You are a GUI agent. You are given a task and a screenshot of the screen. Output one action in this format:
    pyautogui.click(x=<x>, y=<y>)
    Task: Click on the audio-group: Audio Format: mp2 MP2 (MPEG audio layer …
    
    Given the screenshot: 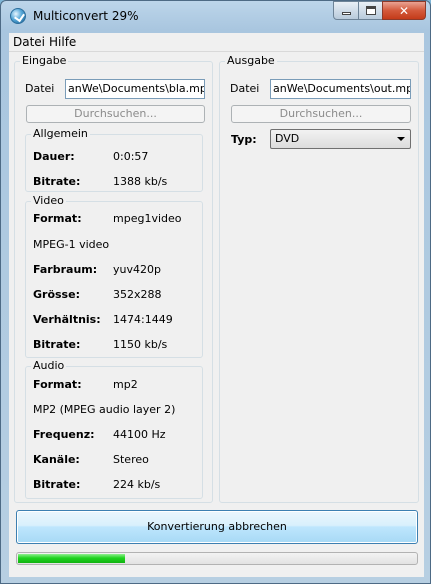 What is the action you would take?
    pyautogui.click(x=114, y=429)
    